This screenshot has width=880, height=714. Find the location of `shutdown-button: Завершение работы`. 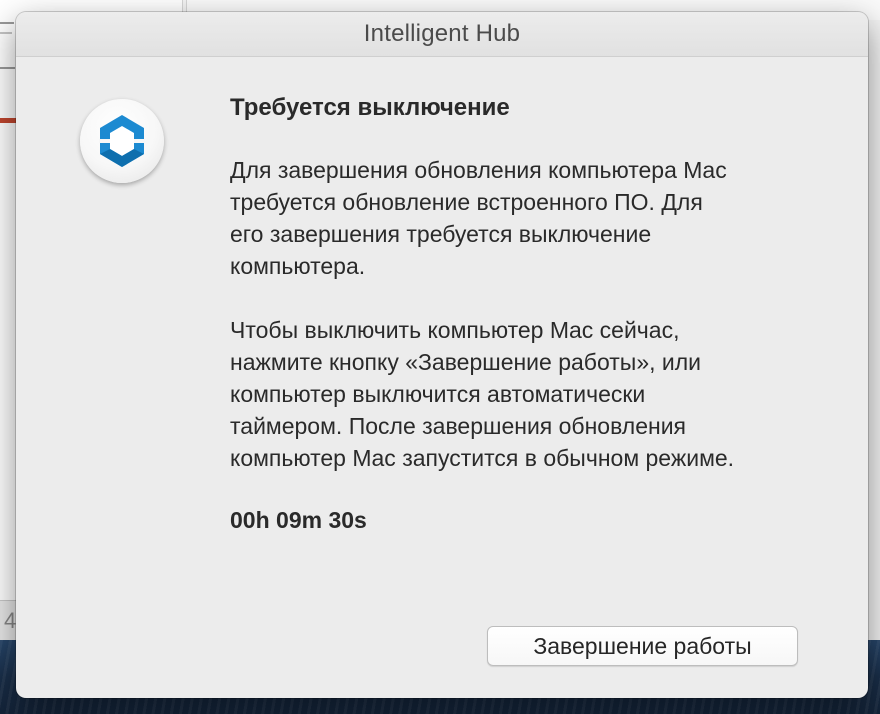

shutdown-button: Завершение работы is located at coordinates (642, 646).